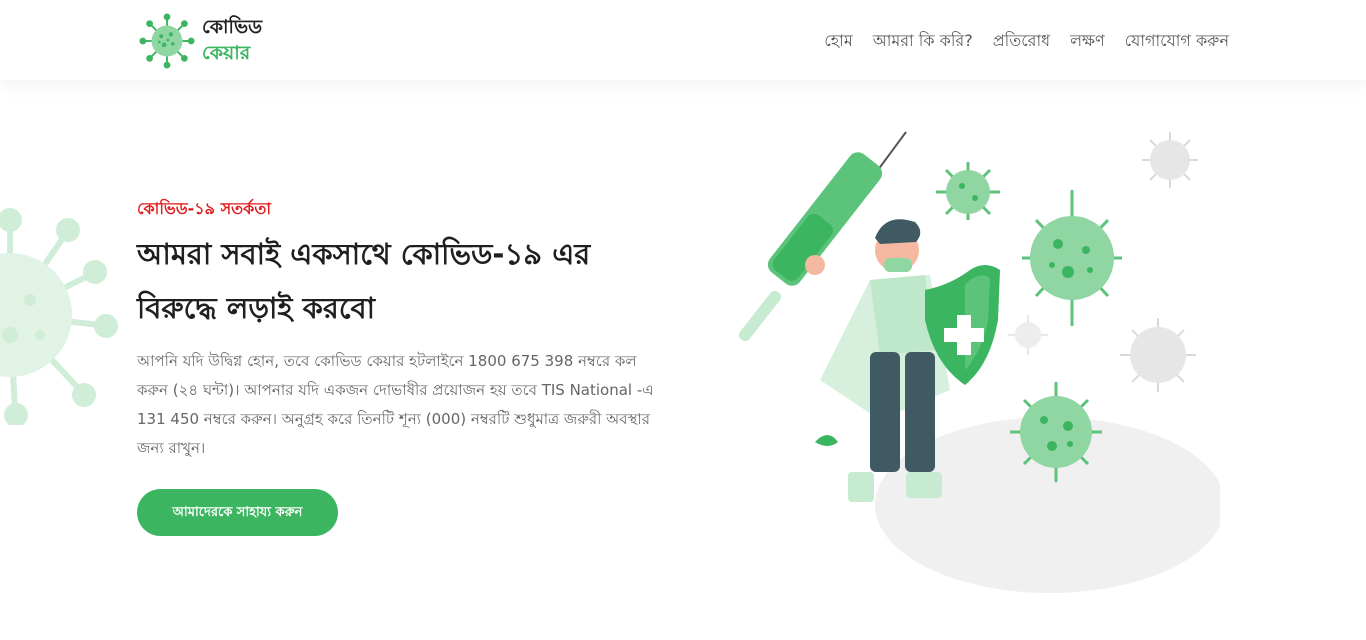  Describe the element at coordinates (256, 308) in the screenshot. I see `headline-line2: বিরুদ্ধে লড়াই করবো` at that location.